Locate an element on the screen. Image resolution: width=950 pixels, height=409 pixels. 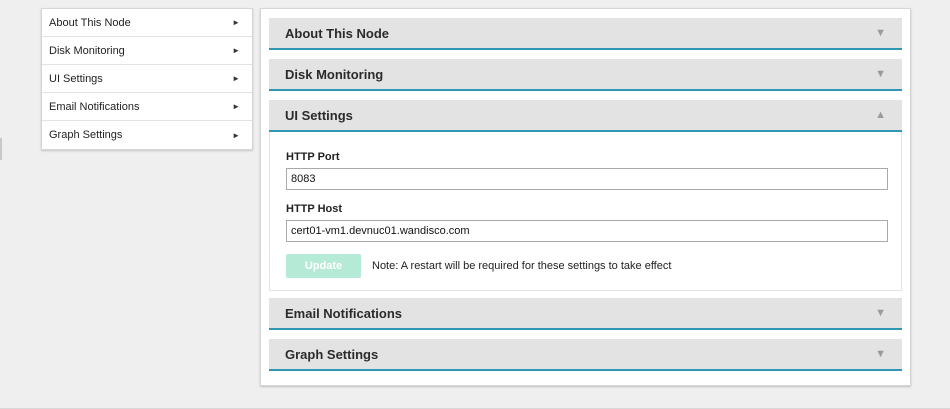
window-edge-marker is located at coordinates (1, 149).